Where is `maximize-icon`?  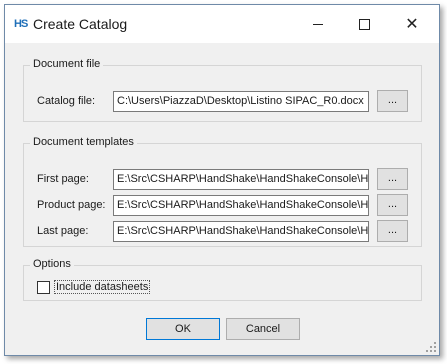 maximize-icon is located at coordinates (364, 24).